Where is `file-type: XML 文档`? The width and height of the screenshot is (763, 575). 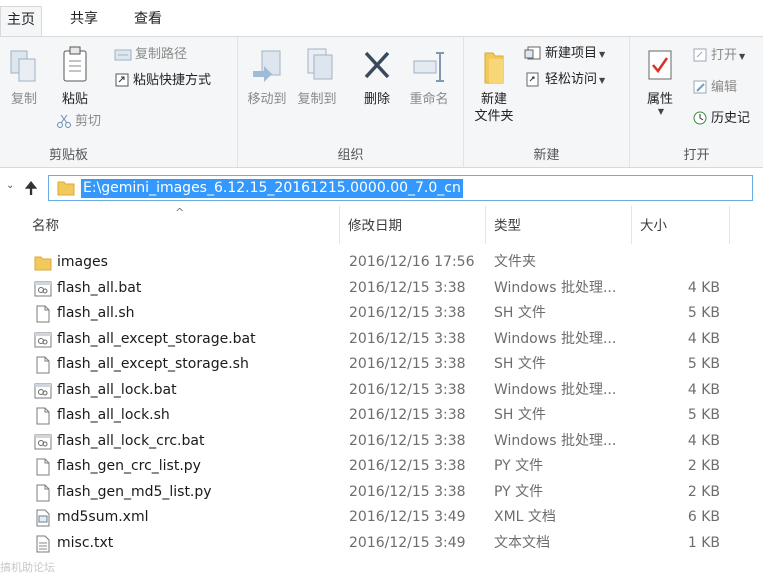
file-type: XML 文档 is located at coordinates (525, 517).